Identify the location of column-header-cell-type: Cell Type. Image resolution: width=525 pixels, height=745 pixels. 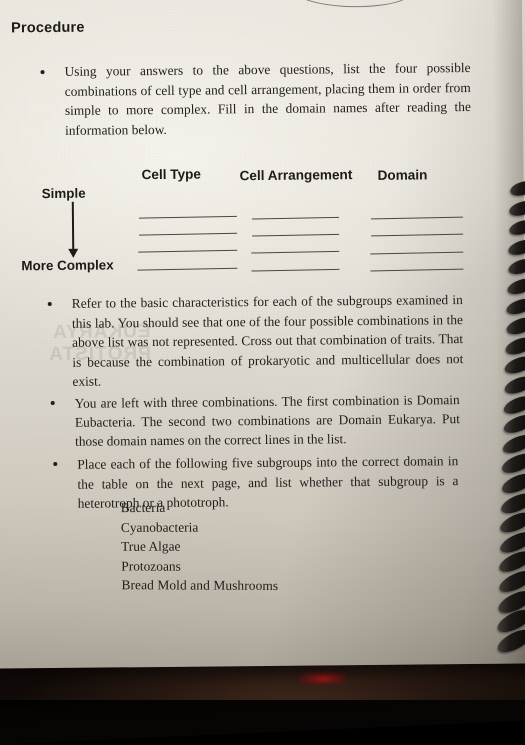
(171, 174).